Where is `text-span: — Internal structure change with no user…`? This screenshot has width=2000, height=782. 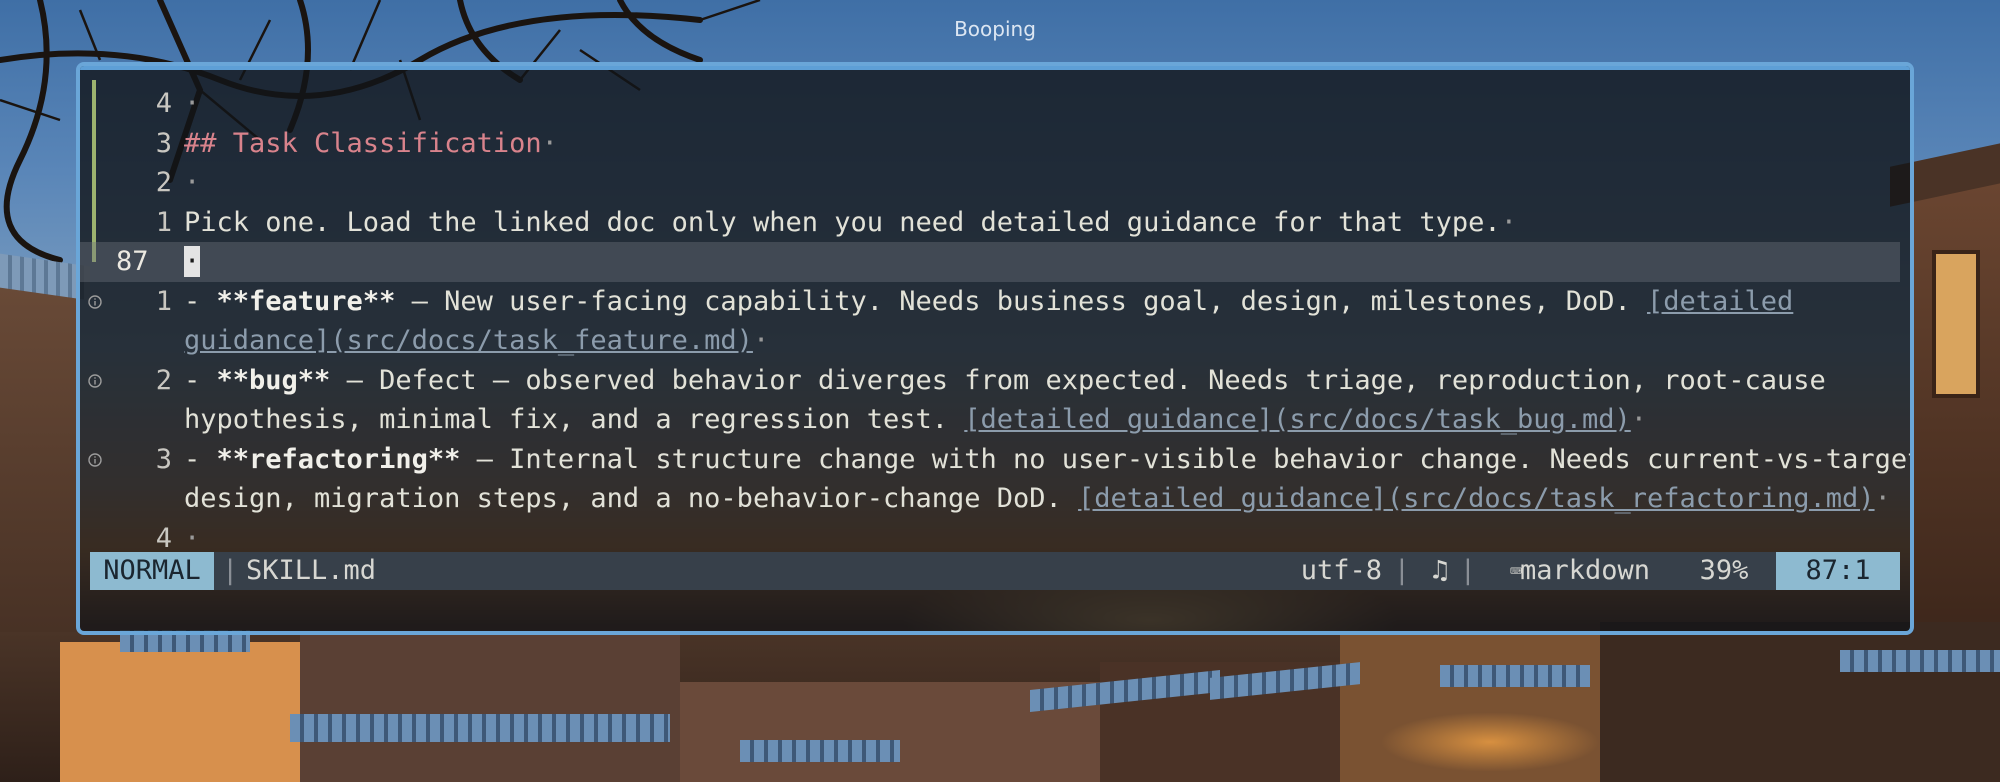 text-span: — Internal structure change with no user… is located at coordinates (1187, 459).